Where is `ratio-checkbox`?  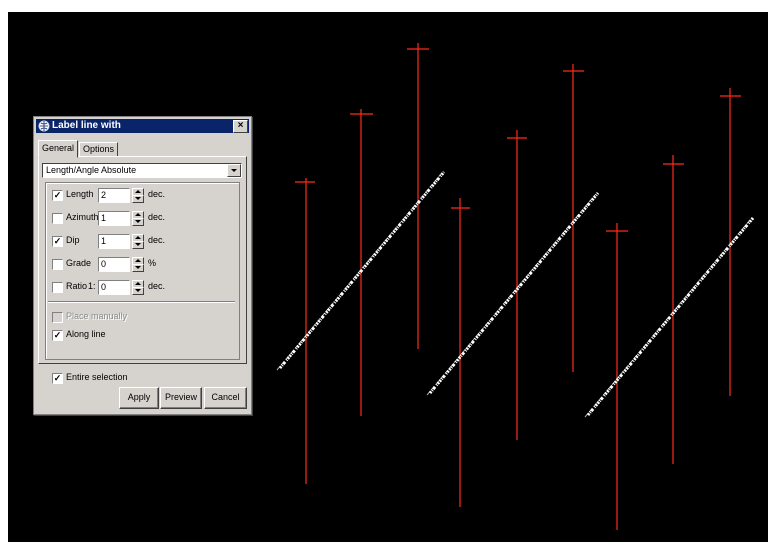
ratio-checkbox is located at coordinates (57, 287).